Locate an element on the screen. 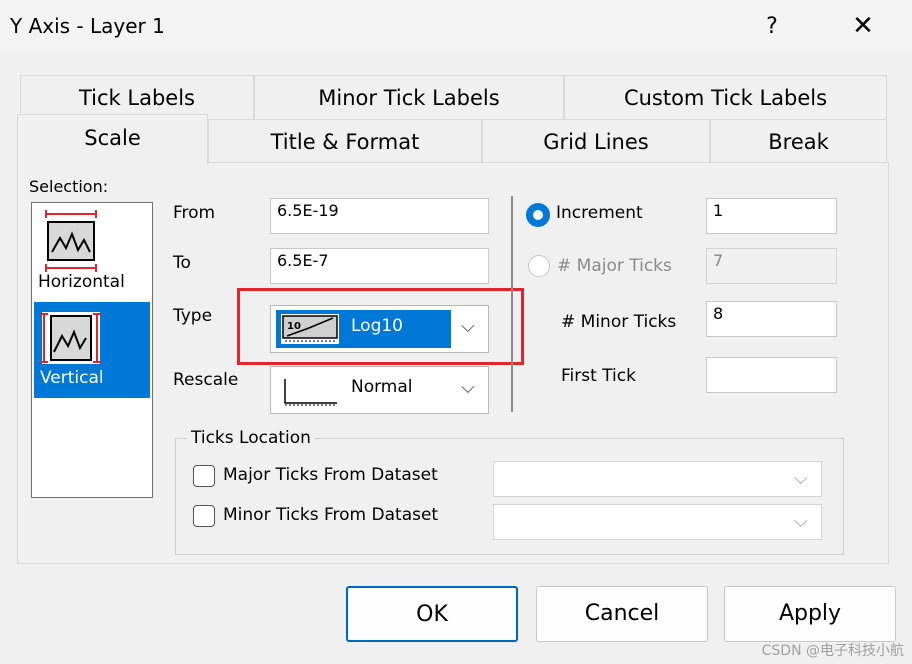 This screenshot has height=664, width=912. selection-item-vertical: Vertical is located at coordinates (92, 350).